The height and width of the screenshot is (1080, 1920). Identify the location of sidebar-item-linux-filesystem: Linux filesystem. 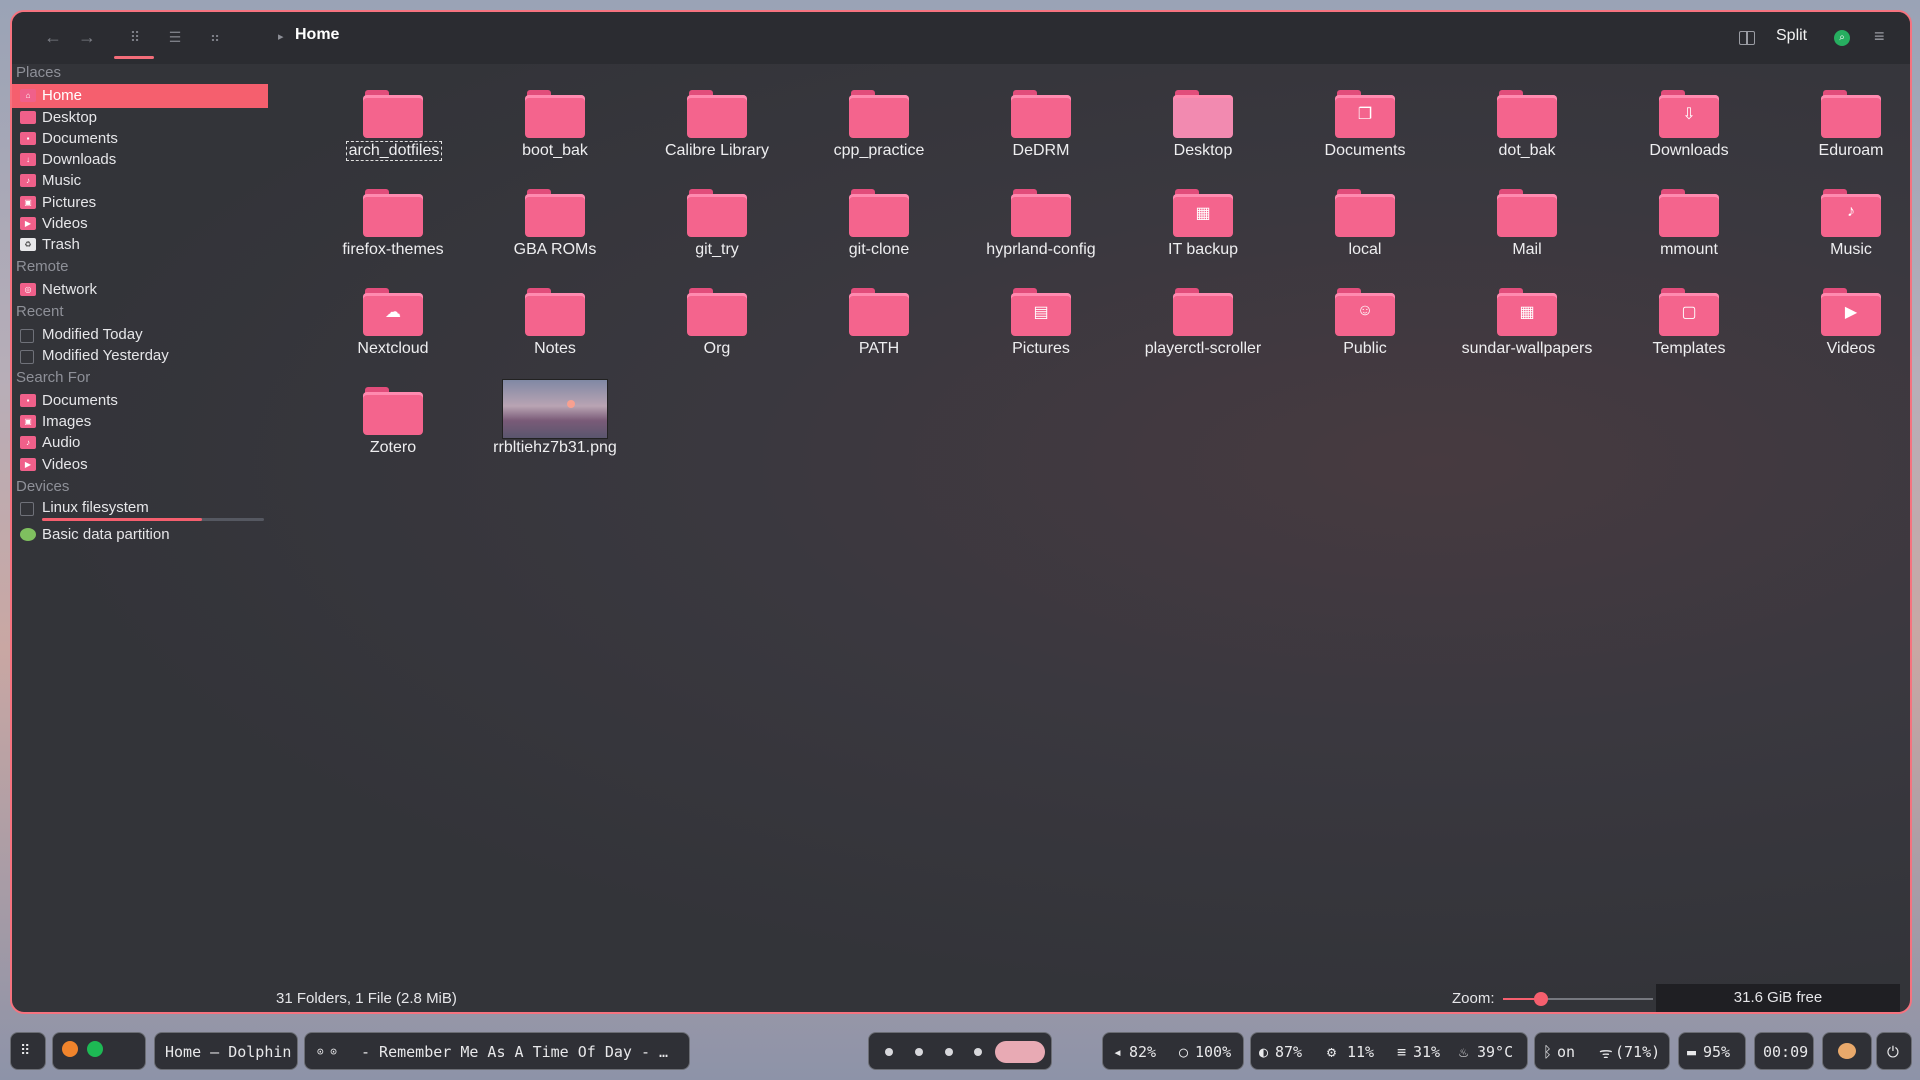
(140, 508).